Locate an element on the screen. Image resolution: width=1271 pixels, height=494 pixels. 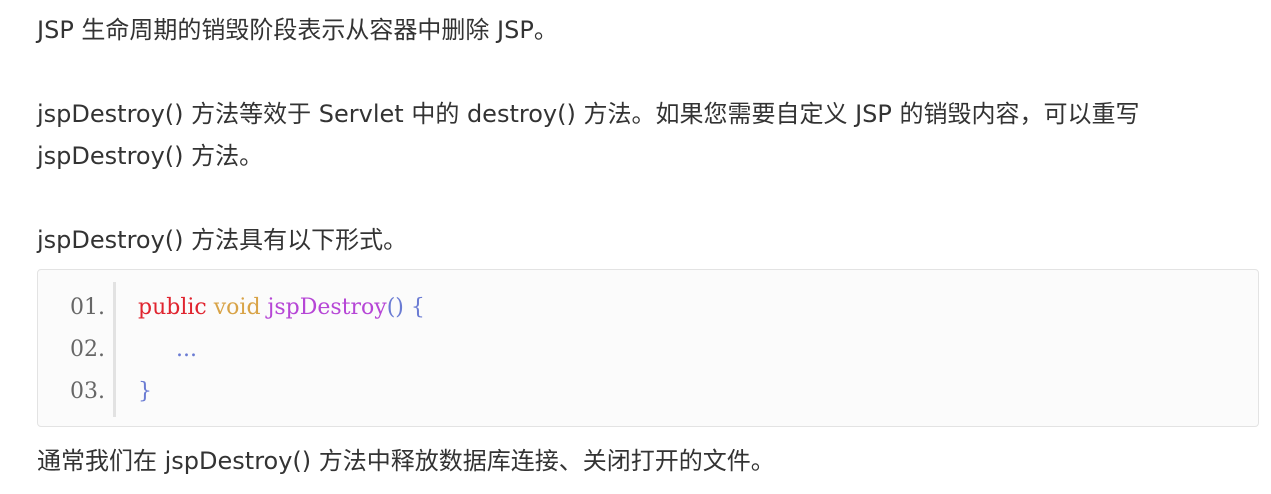
line-number: 01. is located at coordinates (87, 307).